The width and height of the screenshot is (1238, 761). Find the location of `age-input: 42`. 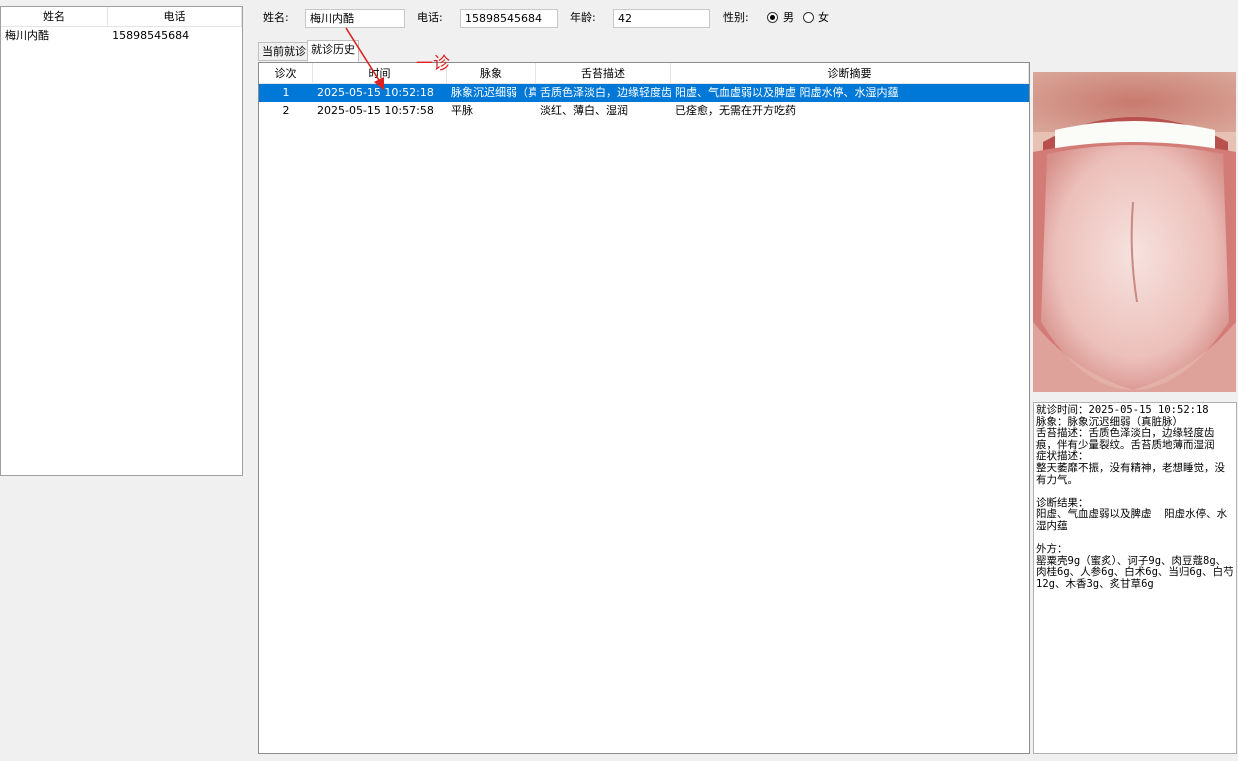

age-input: 42 is located at coordinates (661, 18).